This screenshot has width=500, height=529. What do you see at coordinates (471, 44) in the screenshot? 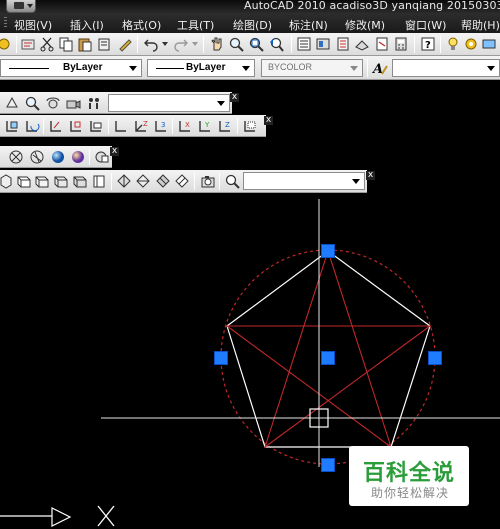
I see `layer-state-button` at bounding box center [471, 44].